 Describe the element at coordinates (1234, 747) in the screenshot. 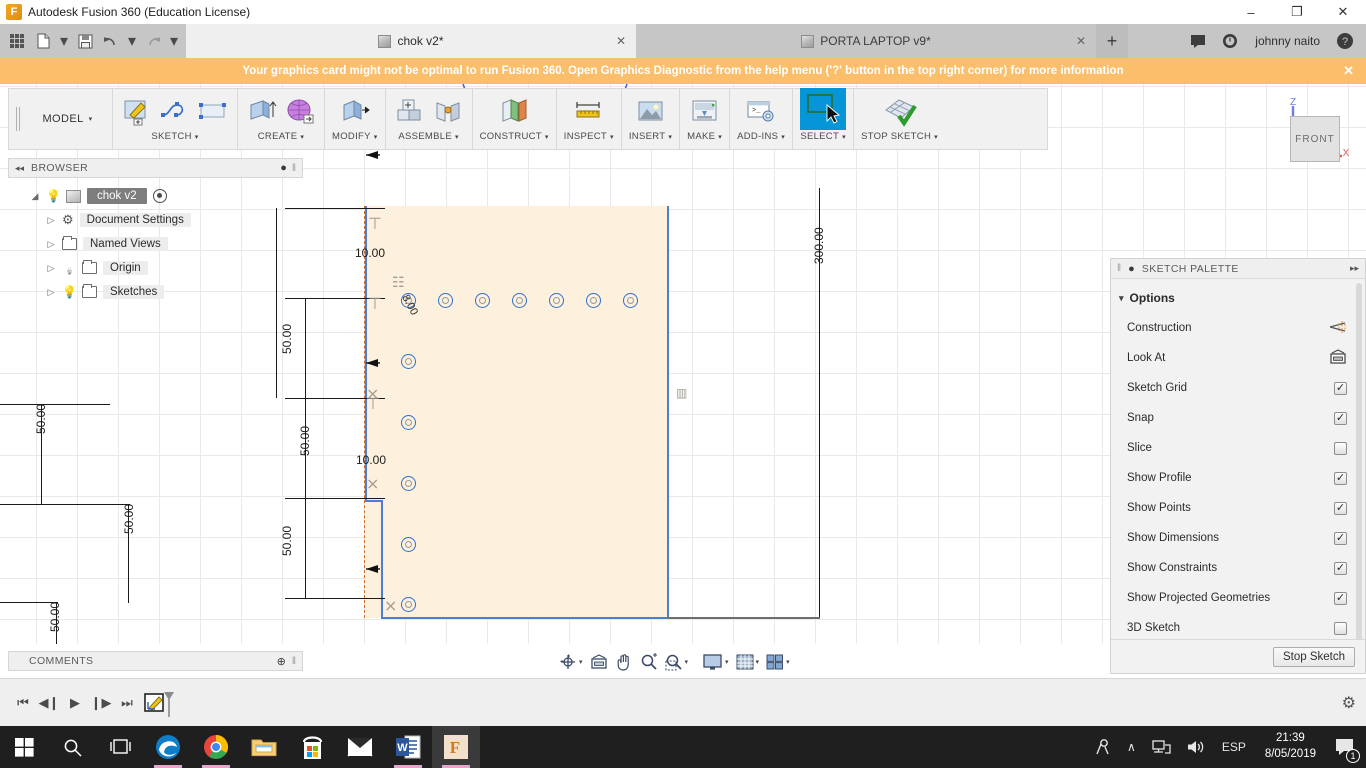

I see `language-indicator: ESP` at that location.